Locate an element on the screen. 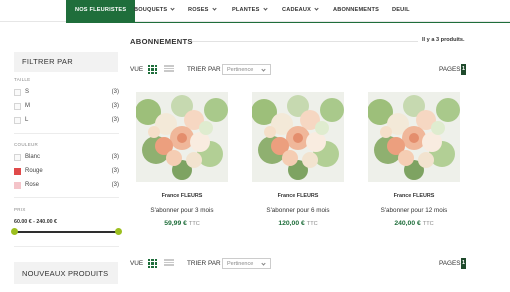 This screenshot has height=292, width=510. filter-header: FILTRER PAR is located at coordinates (66, 62).